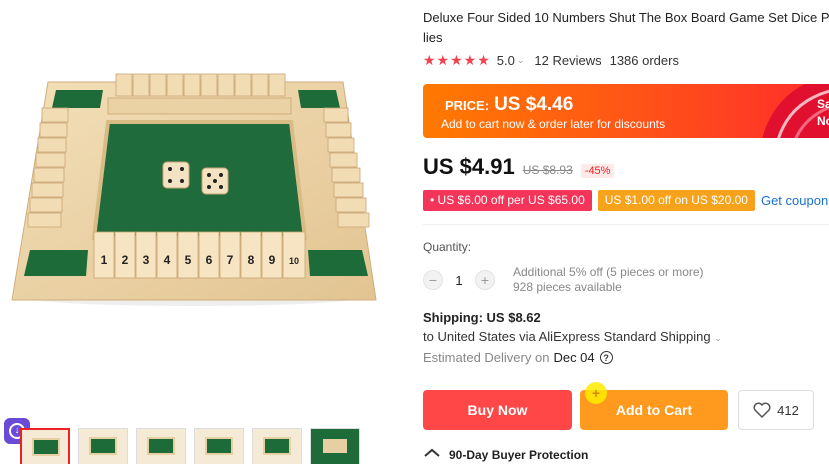  I want to click on board-number: 1, so click(104, 260).